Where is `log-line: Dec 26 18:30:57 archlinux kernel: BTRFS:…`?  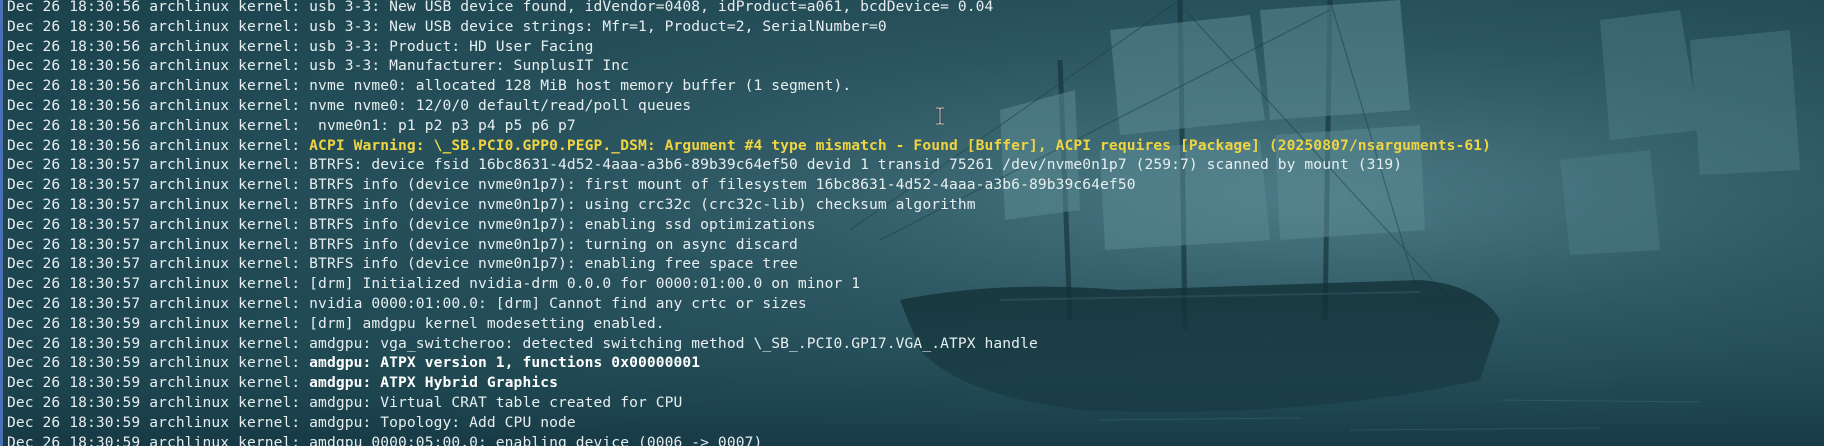
log-line: Dec 26 18:30:57 archlinux kernel: BTRFS:… is located at coordinates (912, 165).